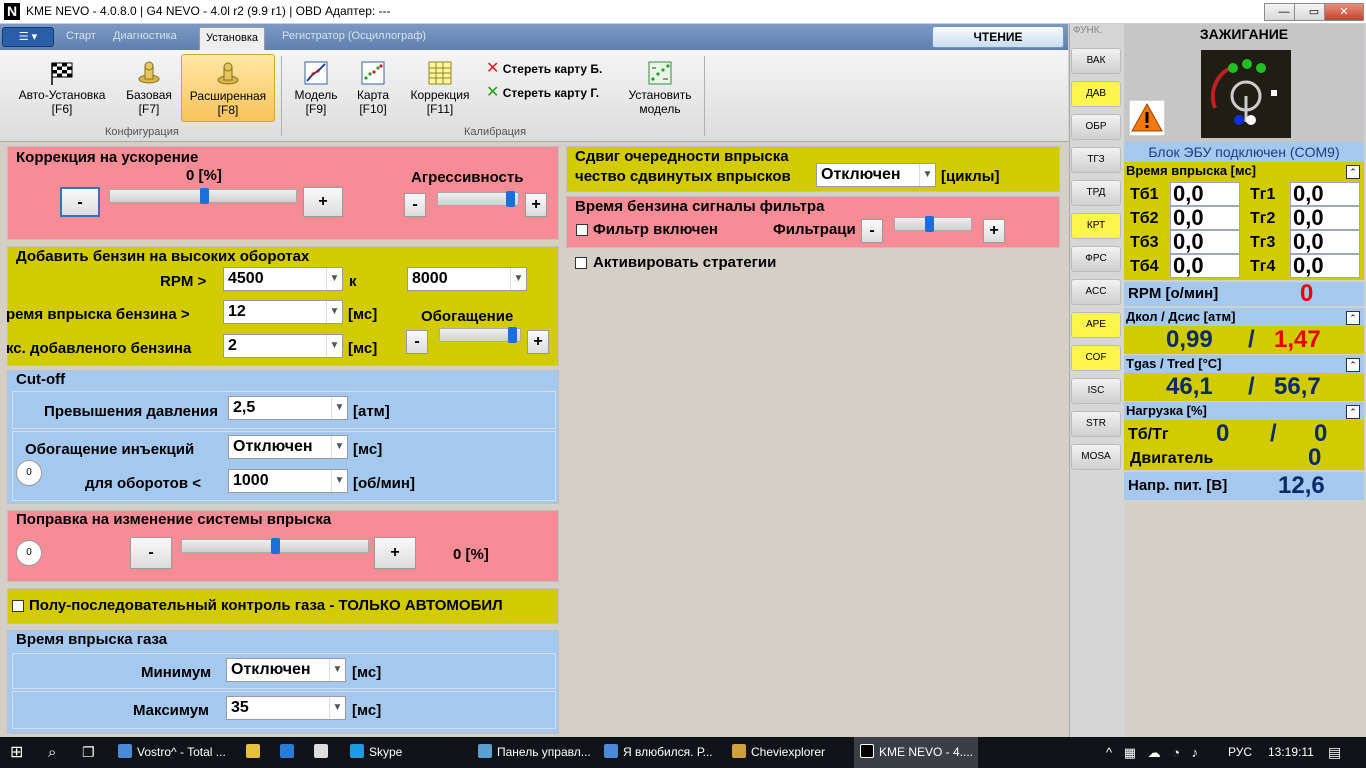 This screenshot has height=768, width=1366. I want to click on gas-min-combo: Отключен ▼, so click(286, 670).